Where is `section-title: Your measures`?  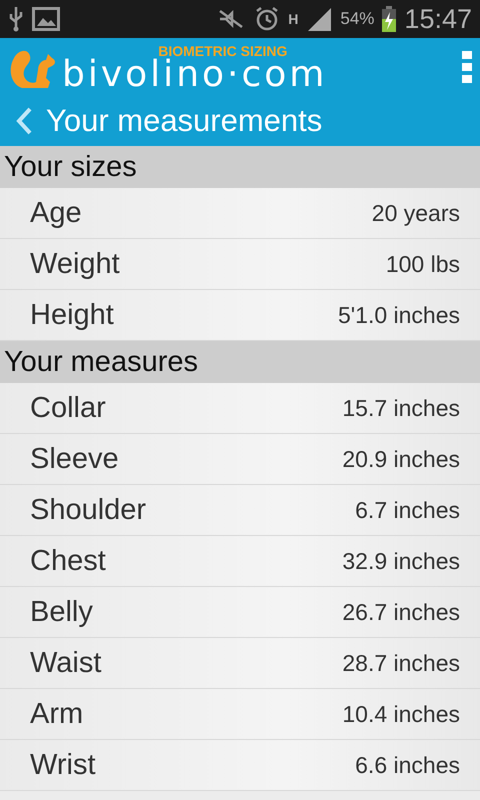
section-title: Your measures is located at coordinates (101, 362).